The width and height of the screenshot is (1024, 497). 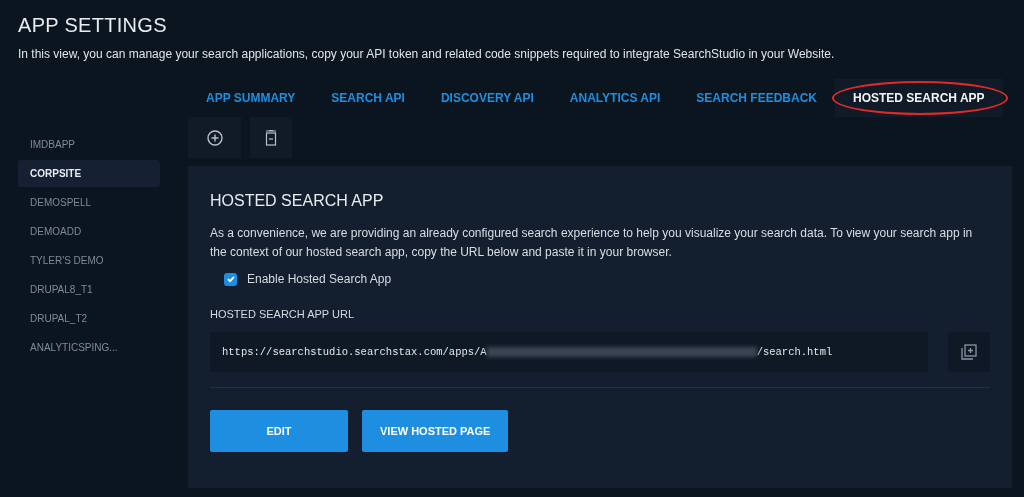 I want to click on sidebar-item: IMDBAPP, so click(x=89, y=144).